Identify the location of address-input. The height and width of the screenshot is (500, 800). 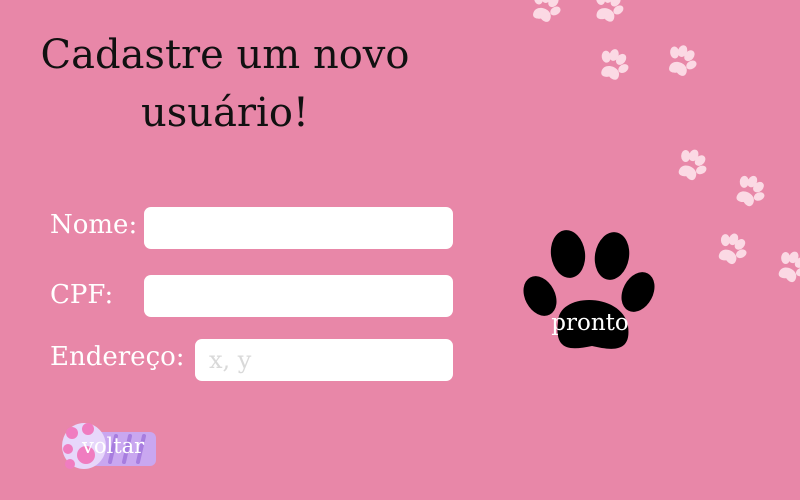
(324, 360).